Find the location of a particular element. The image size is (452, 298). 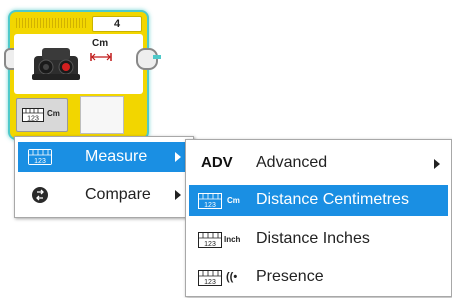

menu-item-distance-inches: 123 Inch Distance Inches is located at coordinates (318, 239).